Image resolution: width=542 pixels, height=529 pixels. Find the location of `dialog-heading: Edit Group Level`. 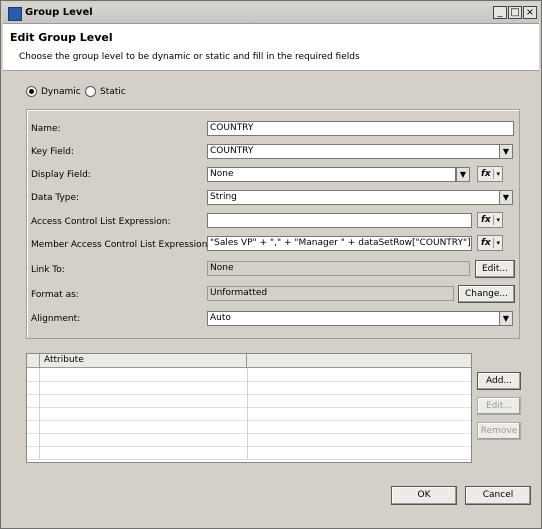

dialog-heading: Edit Group Level is located at coordinates (61, 37).